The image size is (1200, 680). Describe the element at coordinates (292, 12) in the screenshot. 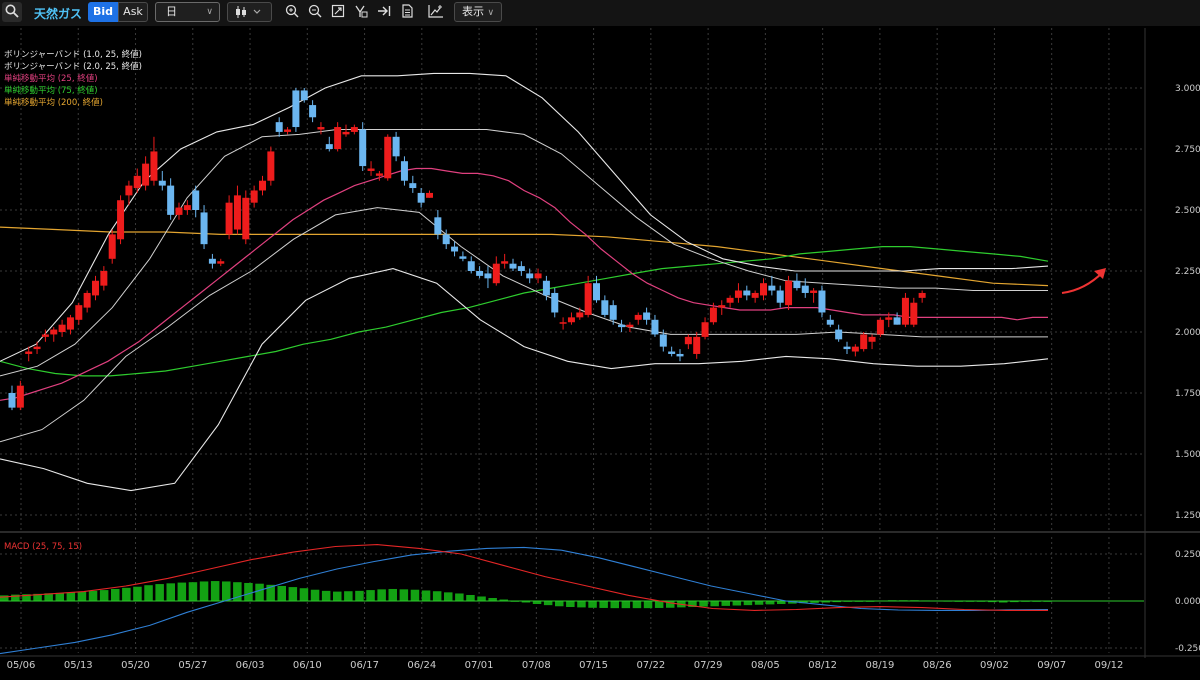

I see `zoom-in-button` at that location.